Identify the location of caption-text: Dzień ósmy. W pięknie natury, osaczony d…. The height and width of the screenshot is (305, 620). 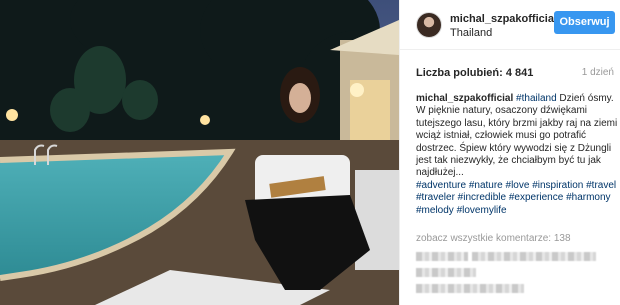
(517, 136).